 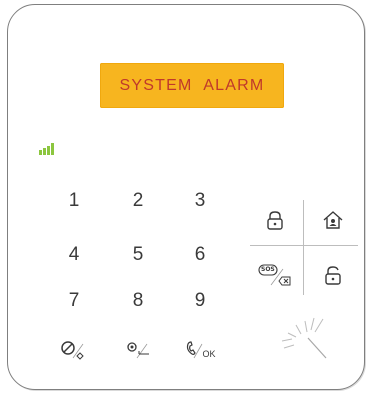 What do you see at coordinates (138, 201) in the screenshot?
I see `key-2: 2` at bounding box center [138, 201].